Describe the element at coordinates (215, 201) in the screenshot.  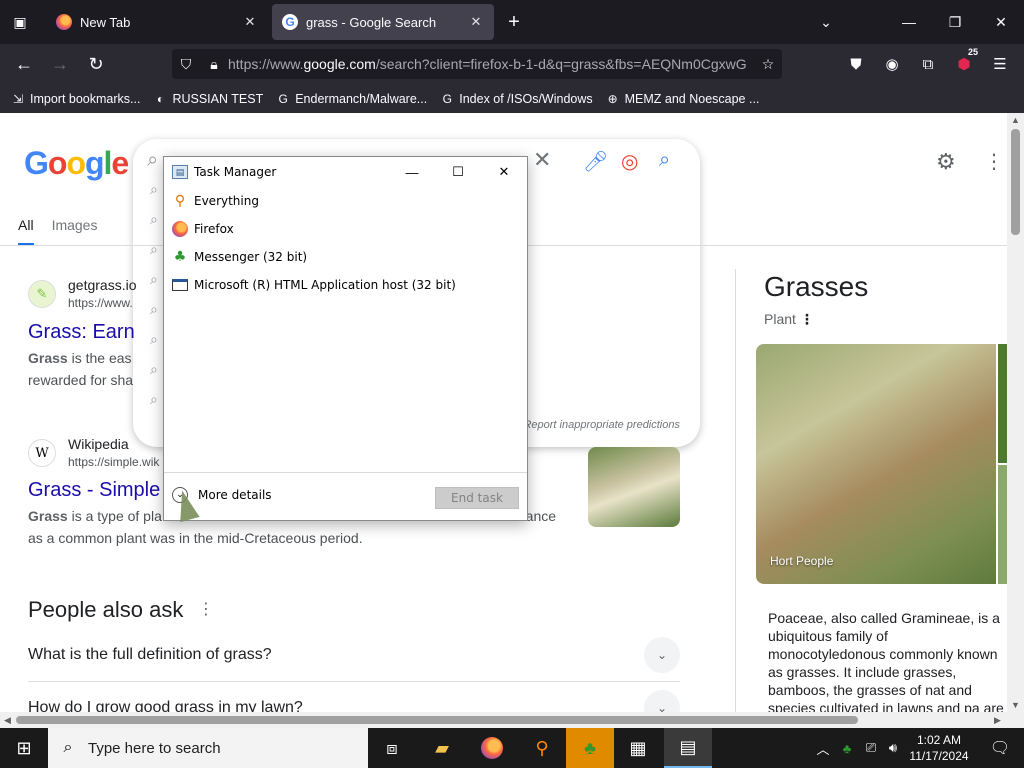
I see `task-item-everything: ⚲ Everything` at that location.